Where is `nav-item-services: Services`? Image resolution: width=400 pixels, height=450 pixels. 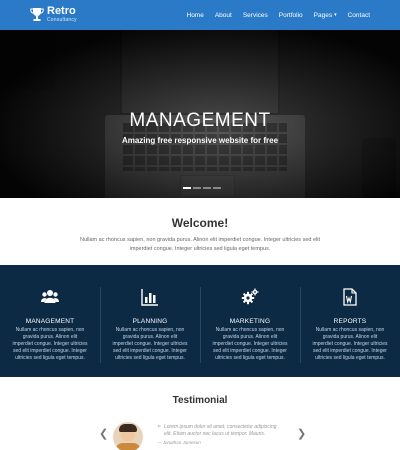 nav-item-services: Services is located at coordinates (255, 15).